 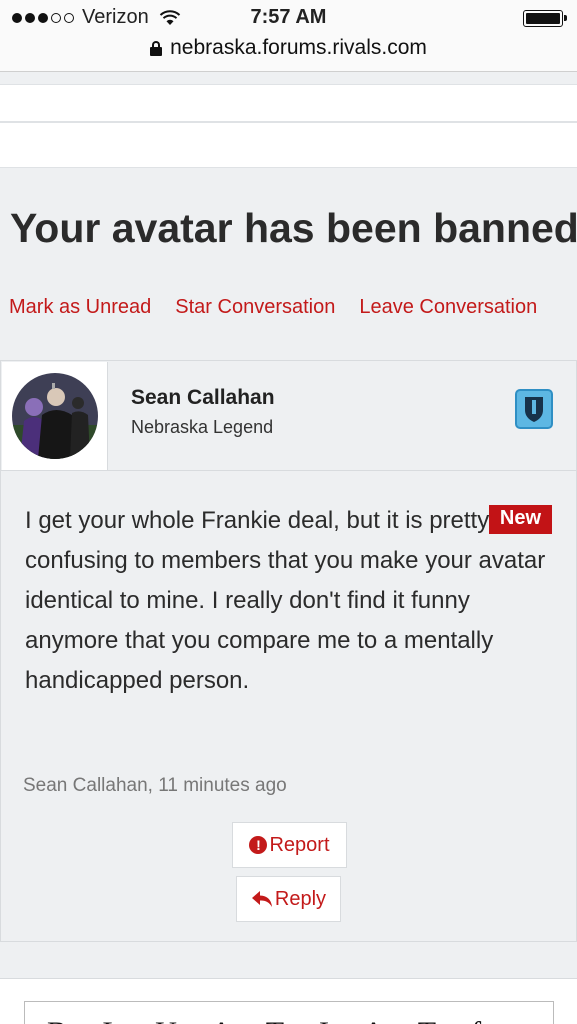 What do you see at coordinates (299, 844) in the screenshot?
I see `report-label: Report` at bounding box center [299, 844].